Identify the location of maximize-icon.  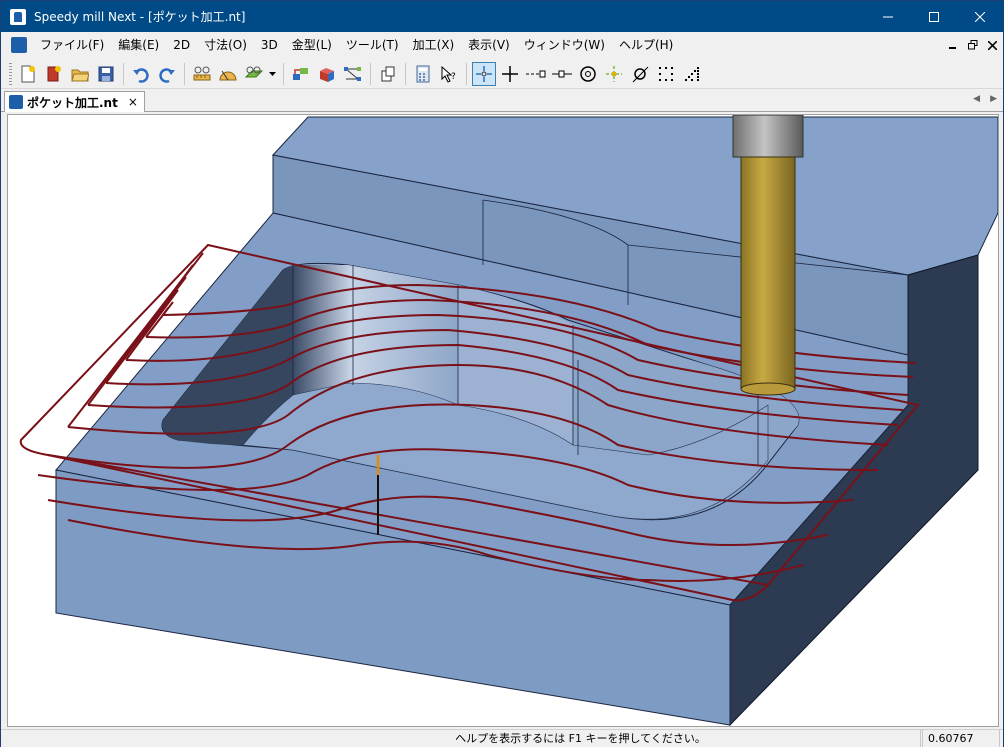
(934, 16).